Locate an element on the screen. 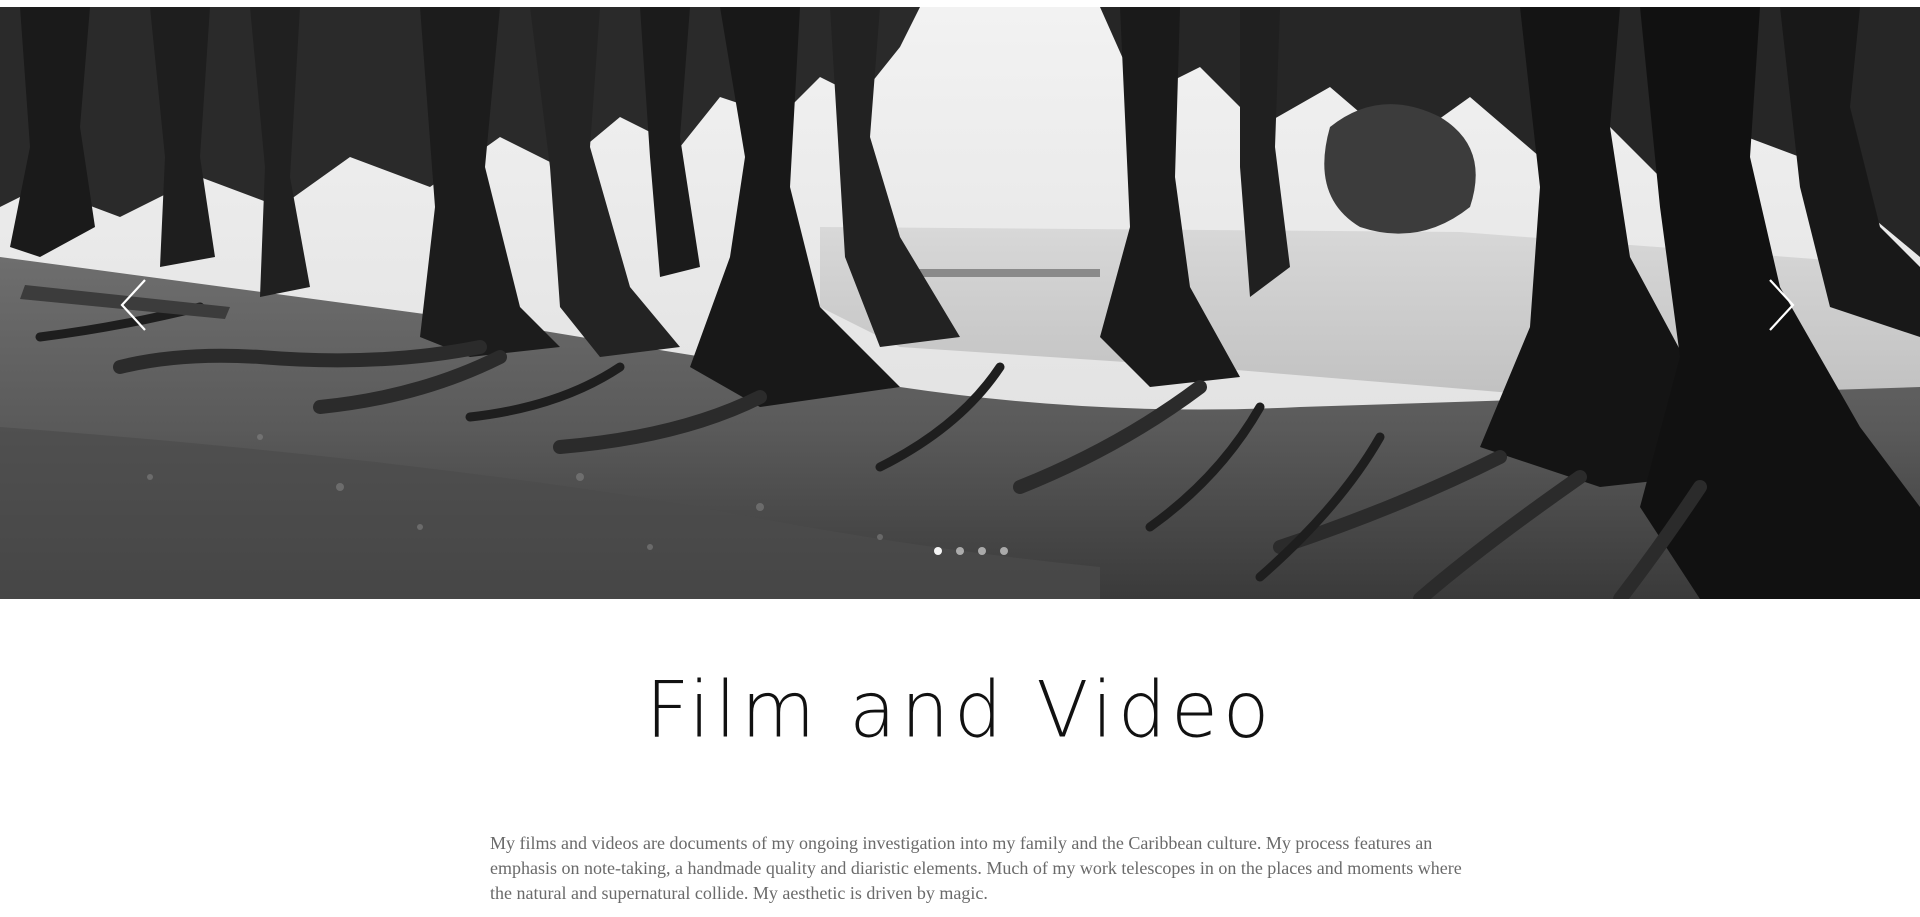 The height and width of the screenshot is (917, 1920). slideshow-next-button is located at coordinates (1782, 305).